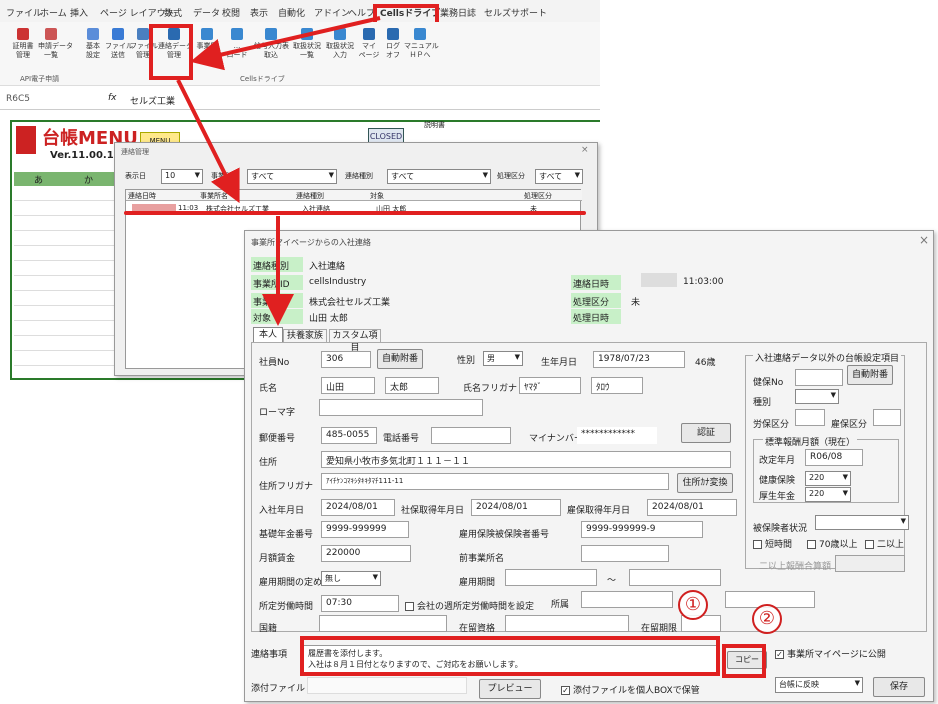 The image size is (938, 704). I want to click on arrow-button-to-list, so click(208, 141).